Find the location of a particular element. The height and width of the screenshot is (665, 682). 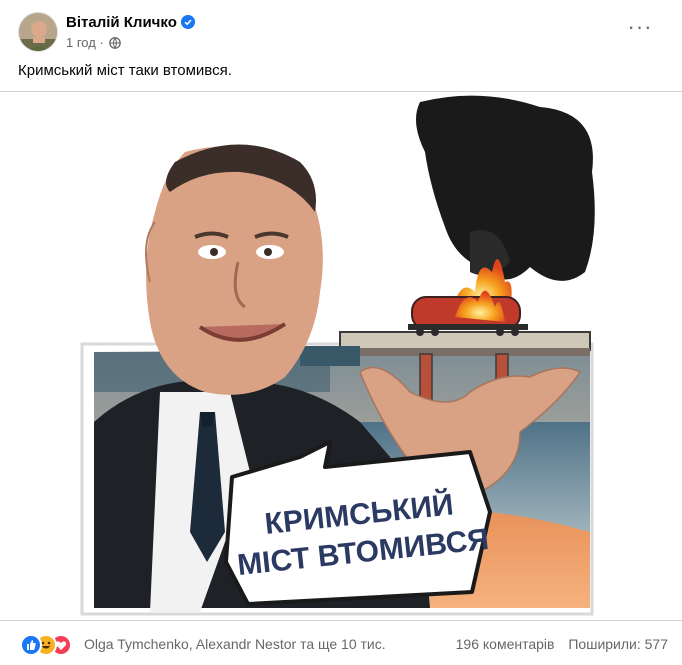

footer-divider is located at coordinates (341, 620).